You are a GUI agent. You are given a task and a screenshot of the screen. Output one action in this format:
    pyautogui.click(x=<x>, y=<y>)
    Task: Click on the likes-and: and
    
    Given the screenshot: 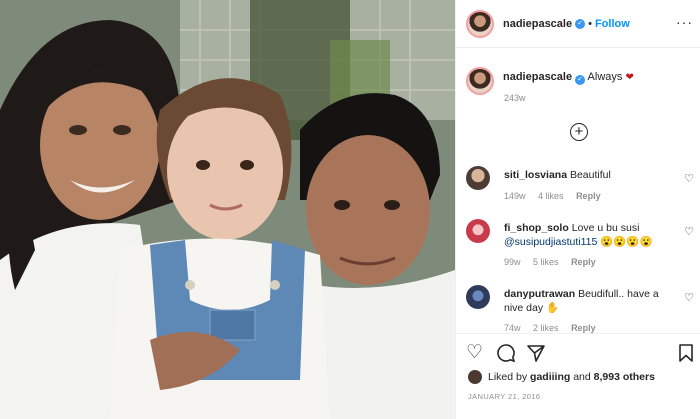 What is the action you would take?
    pyautogui.click(x=582, y=377)
    